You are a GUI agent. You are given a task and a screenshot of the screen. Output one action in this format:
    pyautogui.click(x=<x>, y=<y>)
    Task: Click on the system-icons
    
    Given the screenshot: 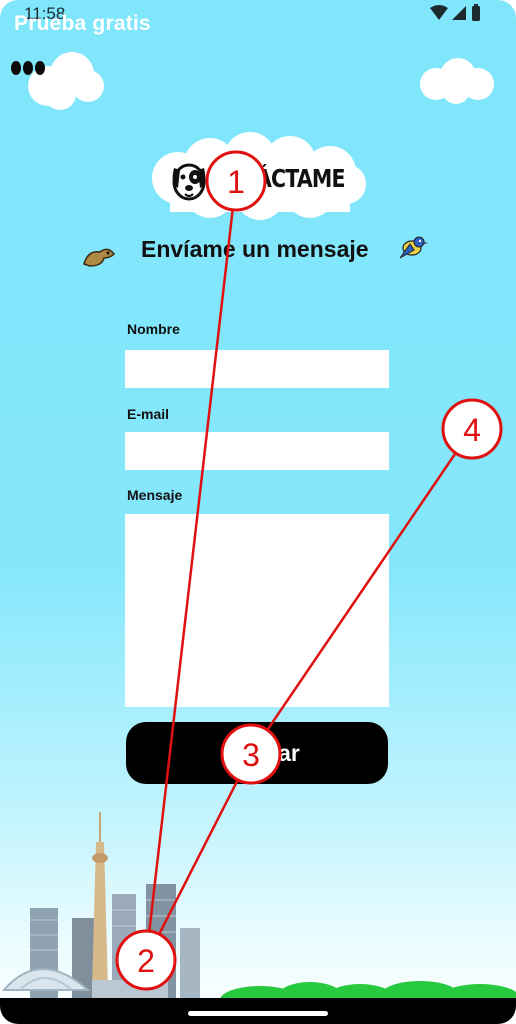 What is the action you would take?
    pyautogui.click(x=455, y=12)
    